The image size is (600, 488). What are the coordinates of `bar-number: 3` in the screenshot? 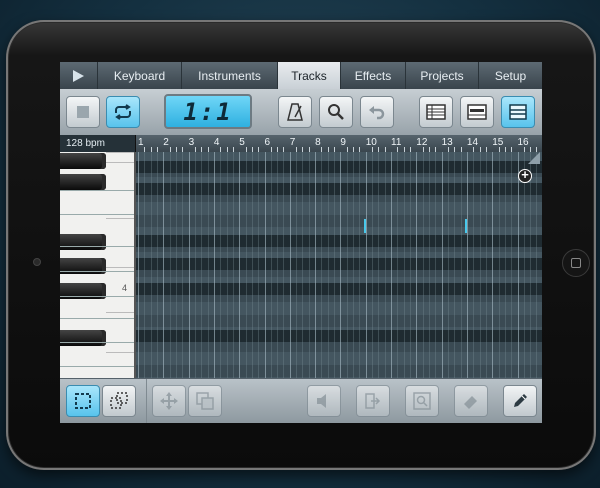 It's located at (191, 142).